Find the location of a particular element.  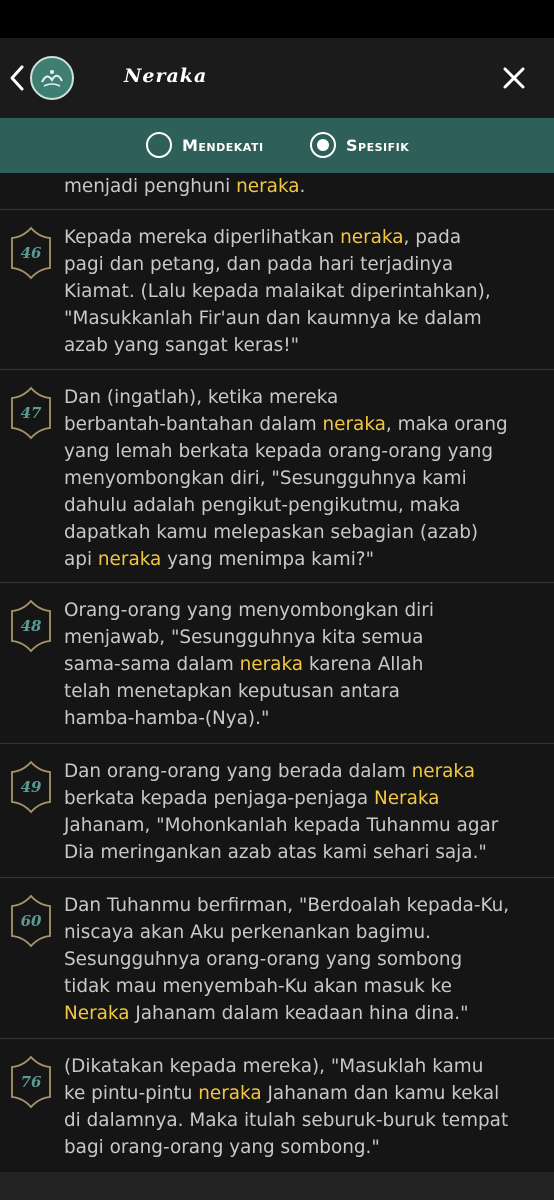

verse-number: 49 is located at coordinates (31, 787).